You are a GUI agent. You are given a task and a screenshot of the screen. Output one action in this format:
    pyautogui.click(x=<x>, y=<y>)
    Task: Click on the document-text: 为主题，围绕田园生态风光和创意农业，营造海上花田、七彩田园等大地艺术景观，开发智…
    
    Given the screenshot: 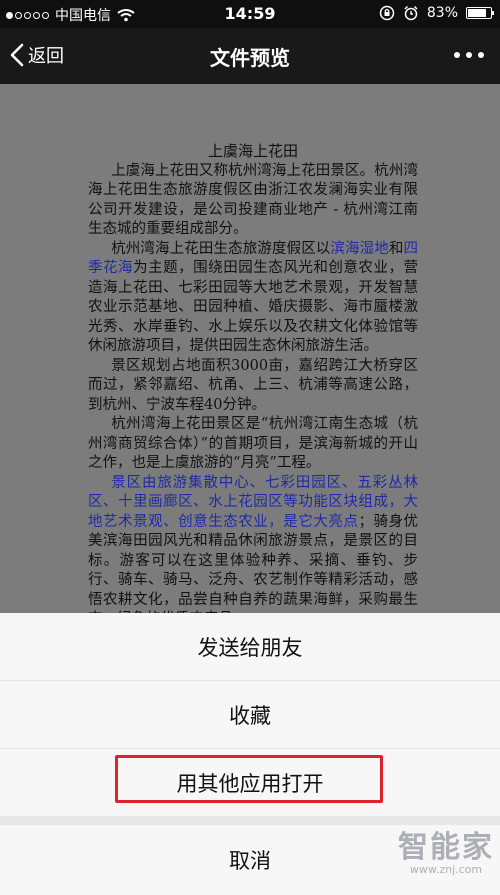 What is the action you would take?
    pyautogui.click(x=253, y=307)
    